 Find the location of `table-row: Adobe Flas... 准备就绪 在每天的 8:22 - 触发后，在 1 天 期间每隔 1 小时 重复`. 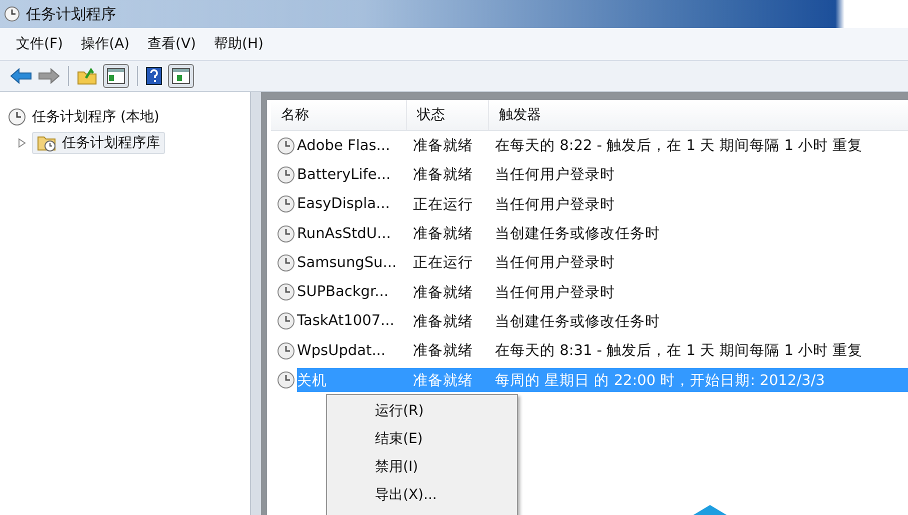

table-row: Adobe Flas... 准备就绪 在每天的 8:22 - 触发后，在 1 天 期间每隔 1 小时 重复 is located at coordinates (602, 146).